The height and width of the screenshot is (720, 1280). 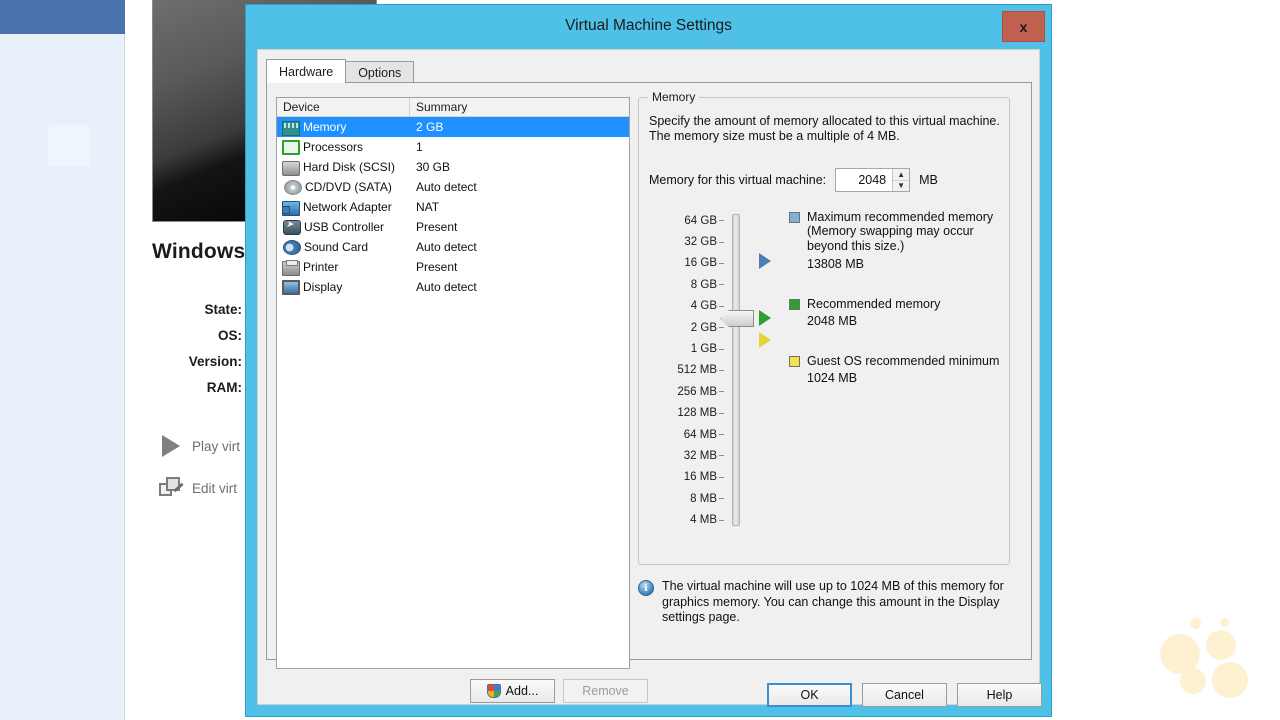 I want to click on scale-label: 64 GB, so click(x=700, y=220).